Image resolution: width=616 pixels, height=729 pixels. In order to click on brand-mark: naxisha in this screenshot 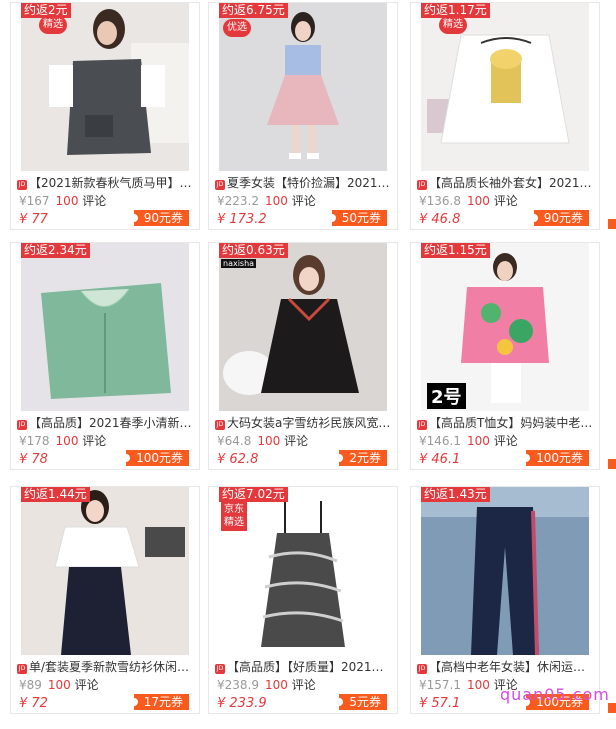, I will do `click(239, 263)`.